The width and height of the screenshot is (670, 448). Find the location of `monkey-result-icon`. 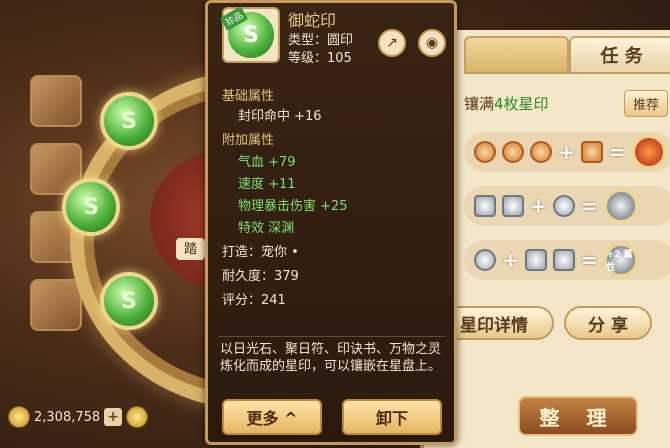

monkey-result-icon is located at coordinates (620, 206).